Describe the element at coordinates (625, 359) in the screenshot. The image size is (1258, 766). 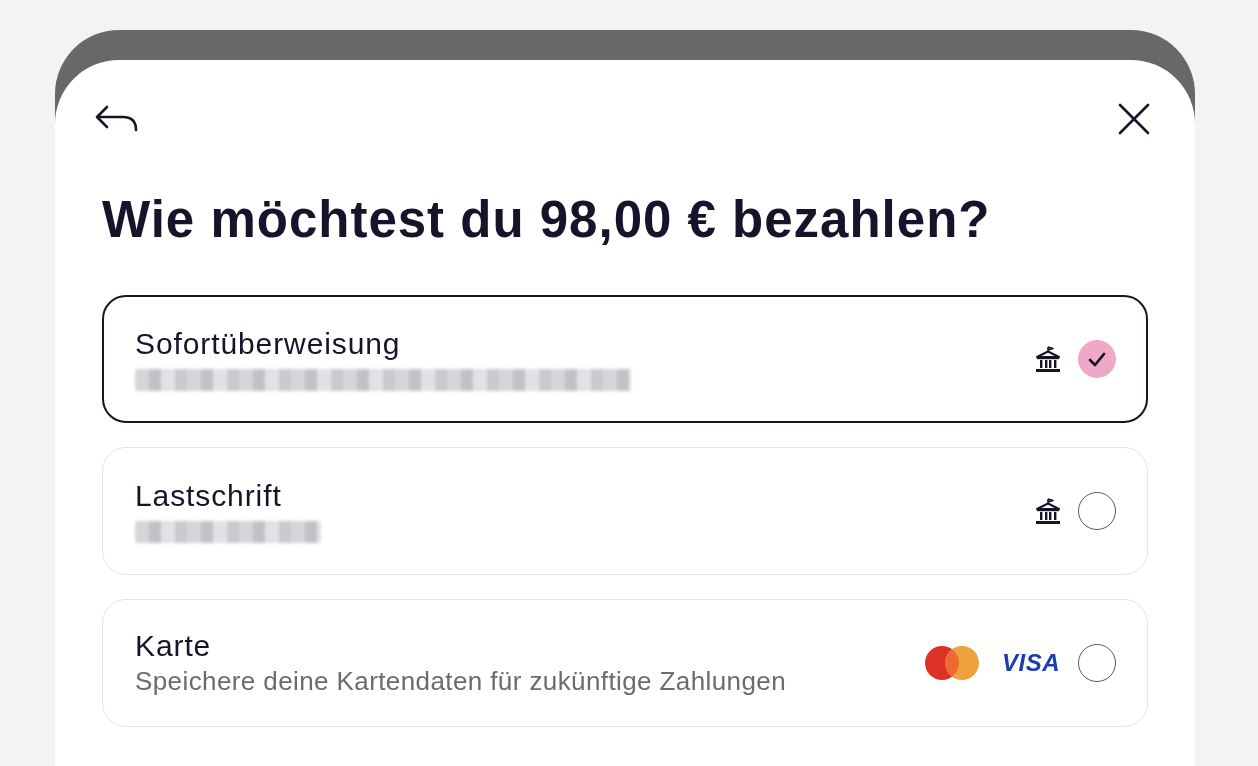
I see `payment-option: Sofortüberweisung` at that location.